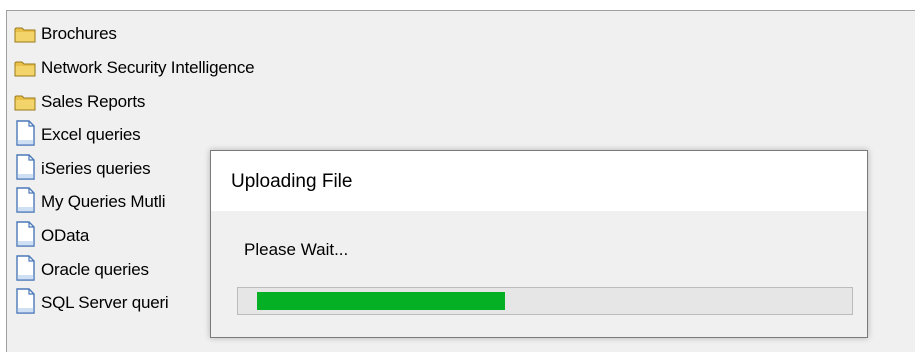 This screenshot has height=352, width=915. I want to click on list-item-label: My Queries Mutli, so click(103, 201).